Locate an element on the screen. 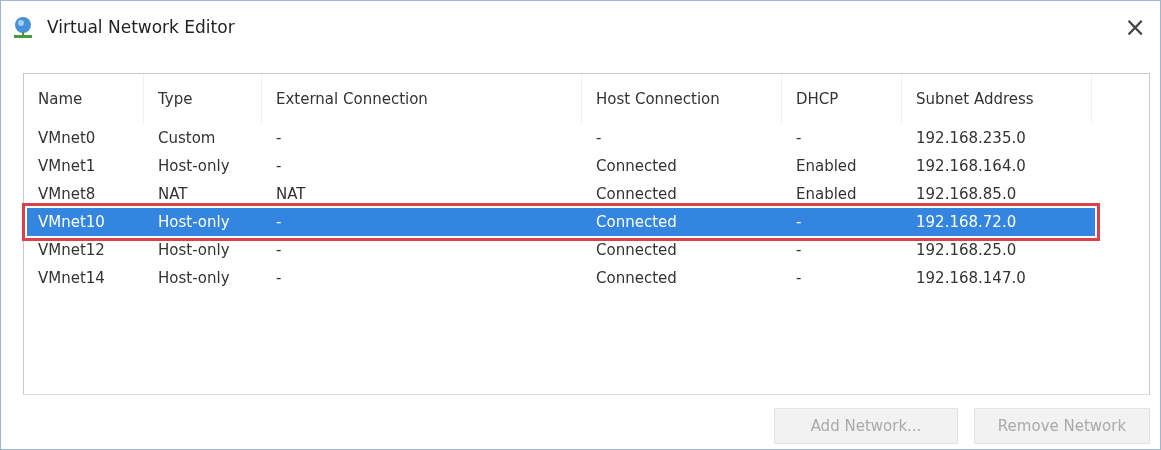 This screenshot has height=450, width=1161. column-header: External Connection is located at coordinates (422, 99).